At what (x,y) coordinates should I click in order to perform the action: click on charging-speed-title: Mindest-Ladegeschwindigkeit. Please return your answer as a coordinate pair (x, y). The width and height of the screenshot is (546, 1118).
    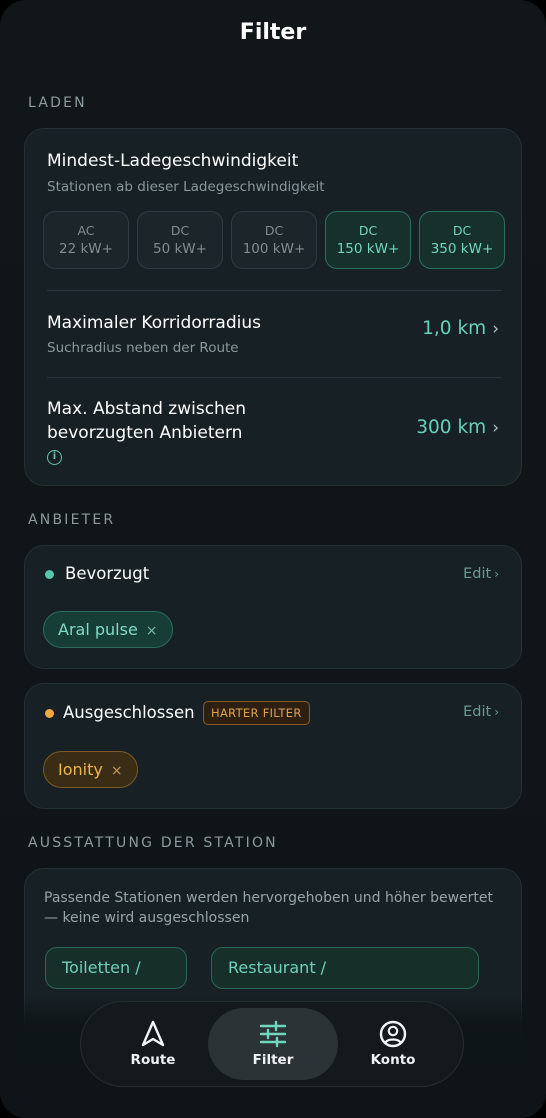
    Looking at the image, I should click on (173, 161).